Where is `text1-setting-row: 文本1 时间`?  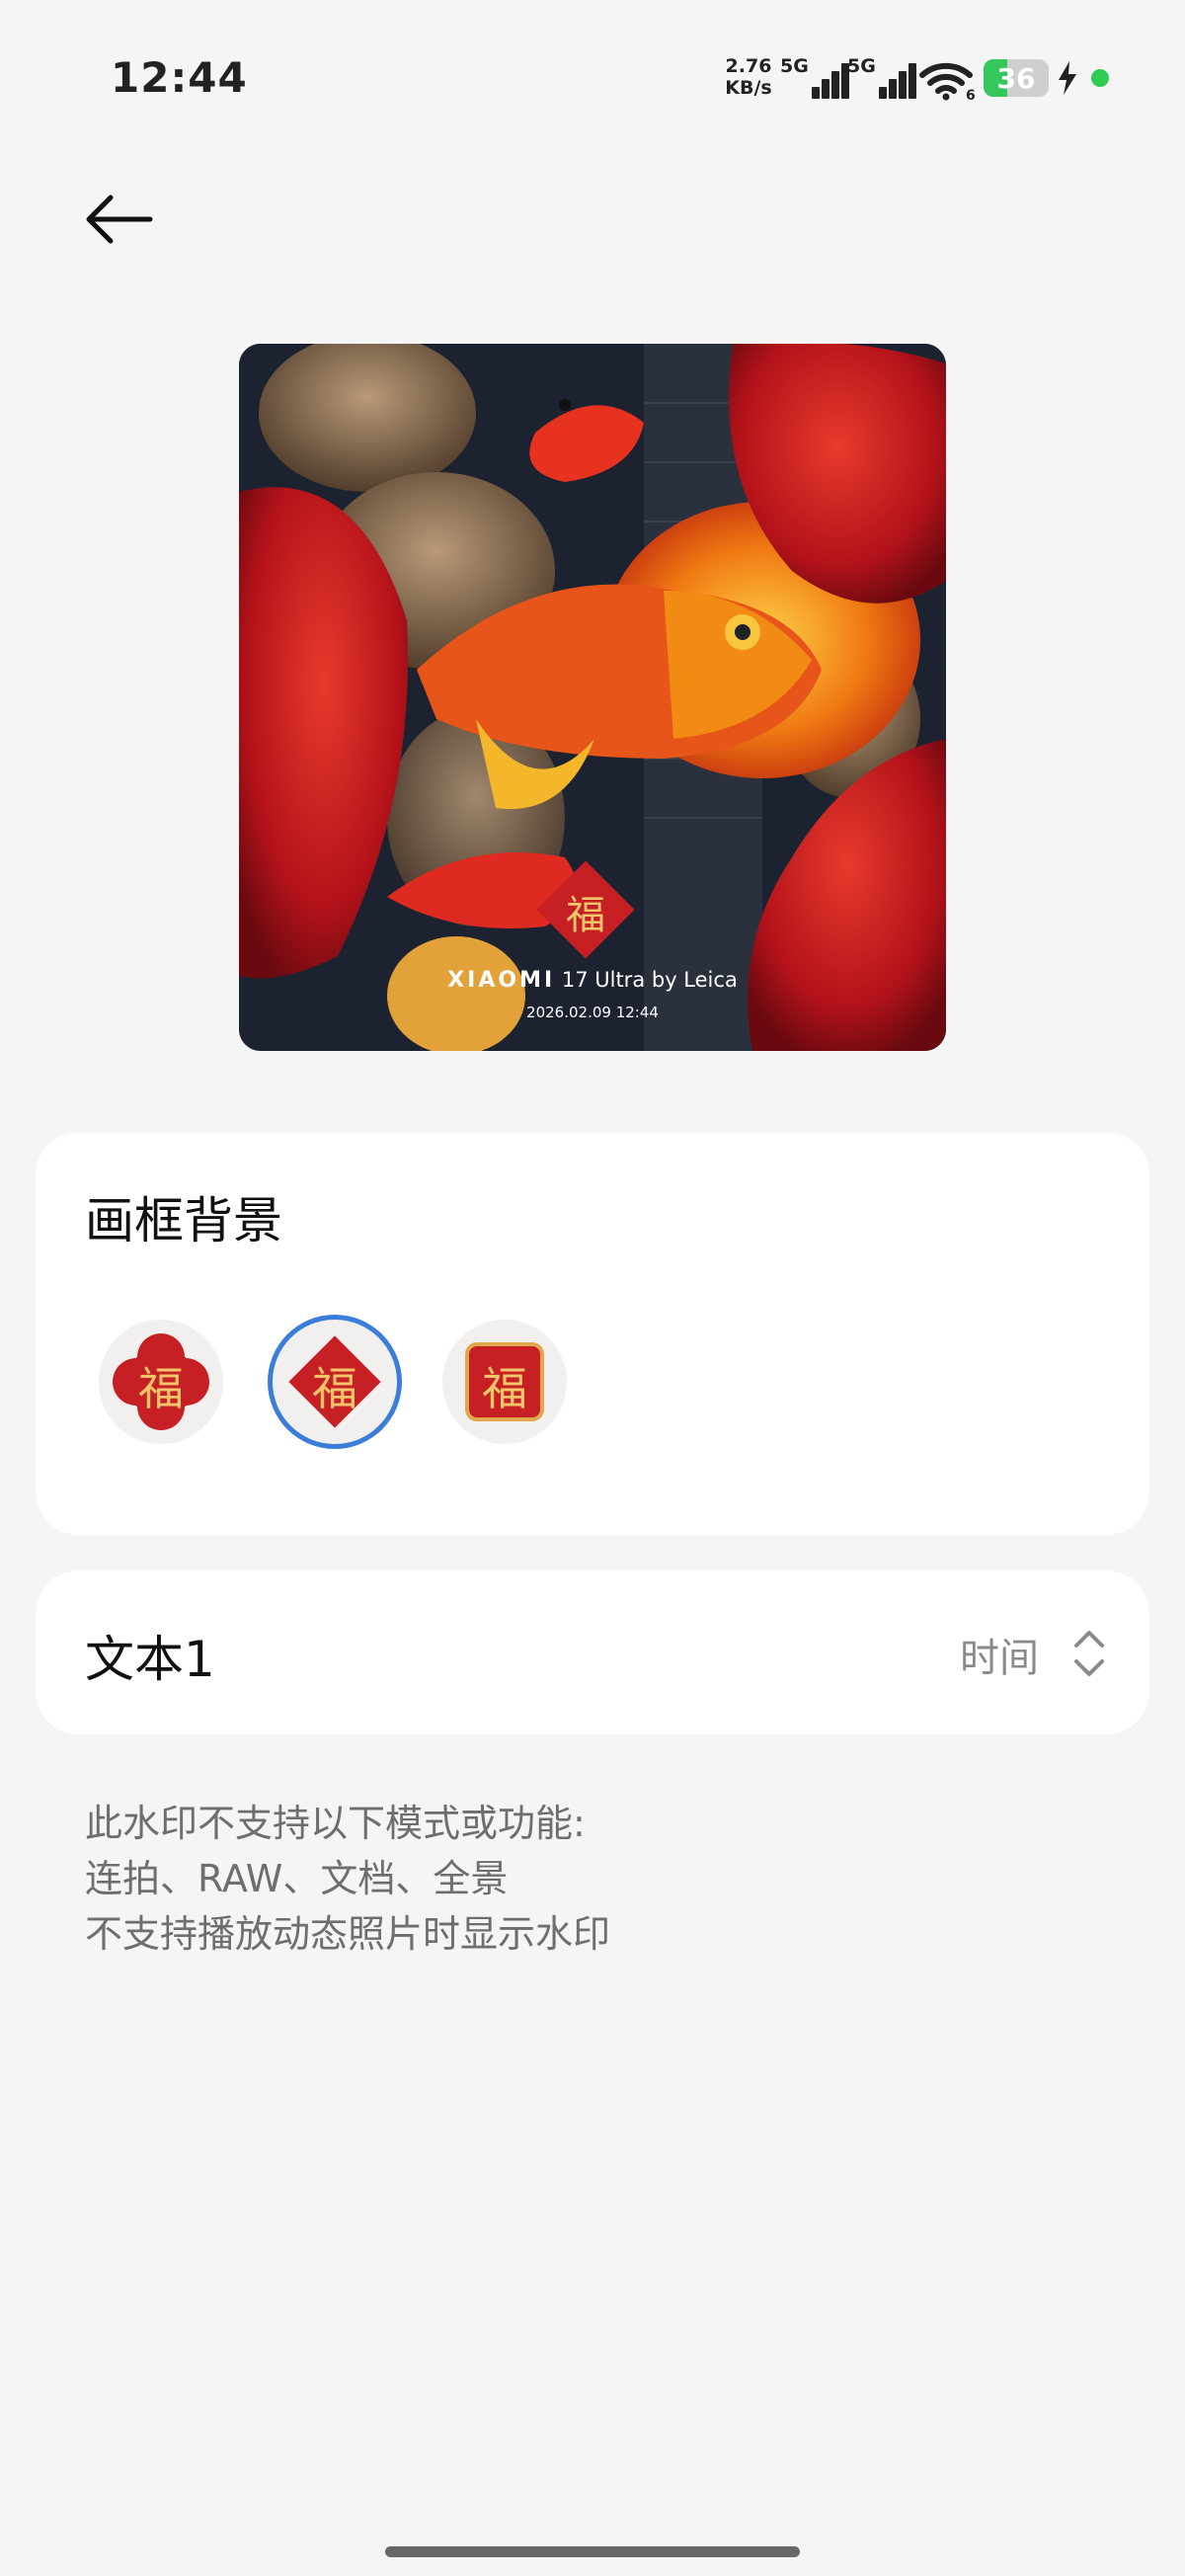
text1-setting-row: 文本1 时间 is located at coordinates (592, 1652).